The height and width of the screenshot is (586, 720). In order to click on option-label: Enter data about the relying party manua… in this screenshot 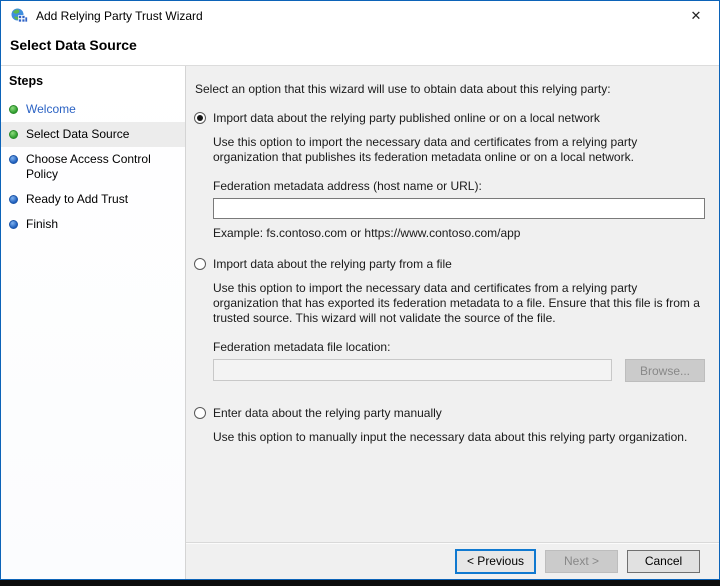, I will do `click(327, 413)`.